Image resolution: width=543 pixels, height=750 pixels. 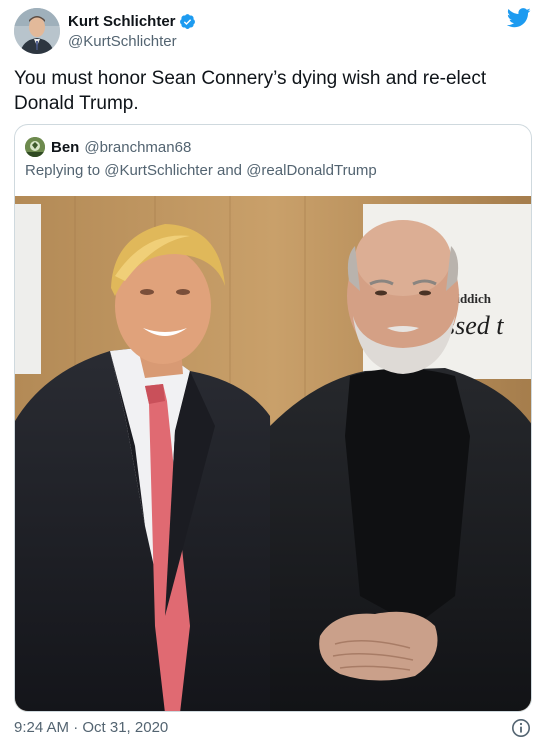 What do you see at coordinates (273, 31) in the screenshot?
I see `tweet-header: Kurt Schlichter @KurtSchlichter` at bounding box center [273, 31].